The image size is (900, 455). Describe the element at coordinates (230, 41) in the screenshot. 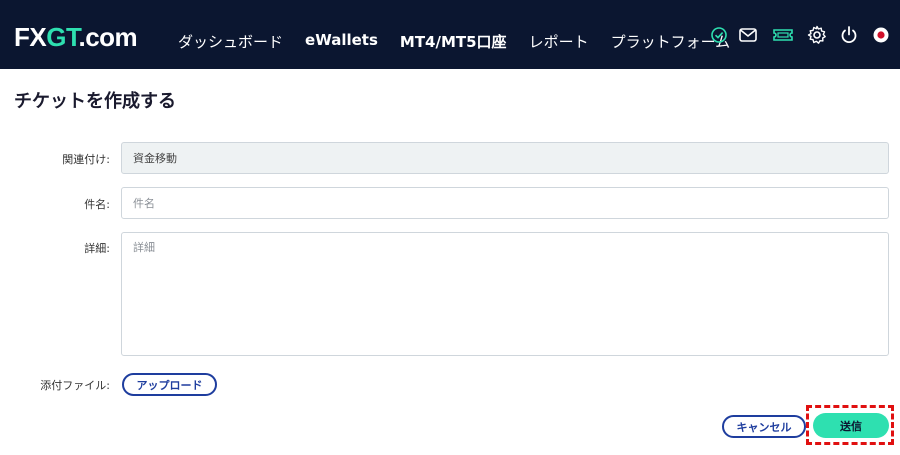

I see `nav-dashboard: ダッシュボード` at that location.